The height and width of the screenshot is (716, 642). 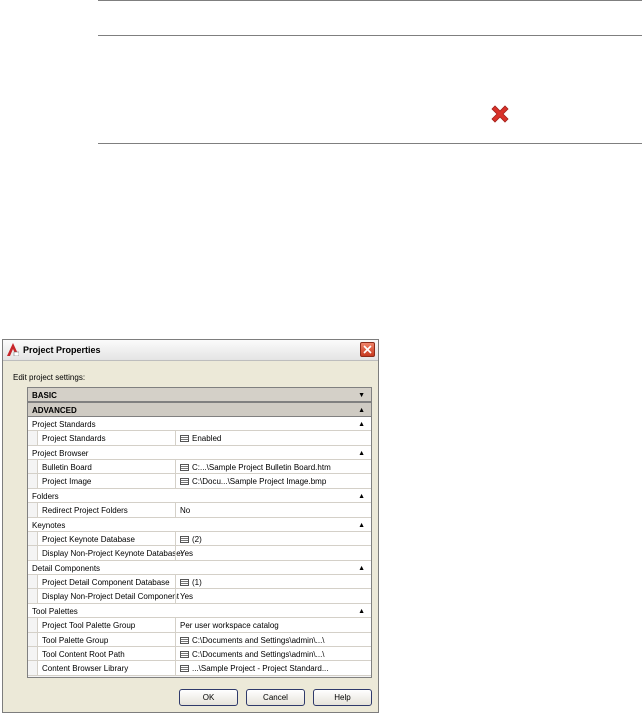 I want to click on expand-arrow-icon: ▲, so click(x=361, y=410).